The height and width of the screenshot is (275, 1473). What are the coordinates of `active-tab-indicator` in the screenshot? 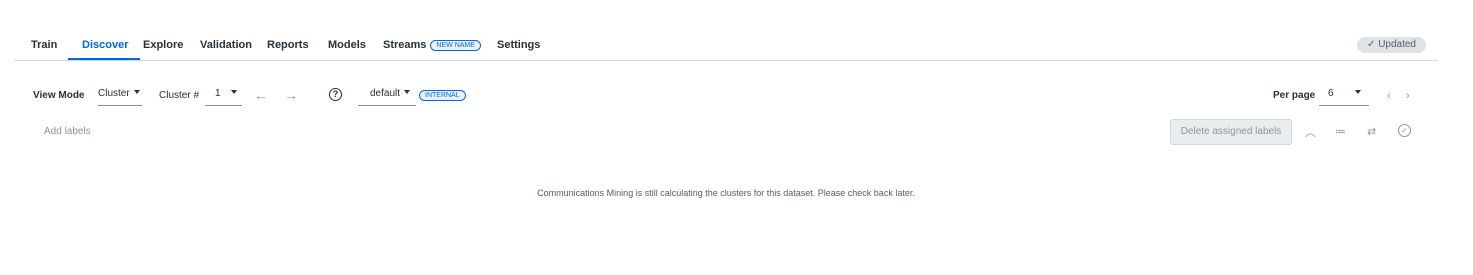 It's located at (104, 59).